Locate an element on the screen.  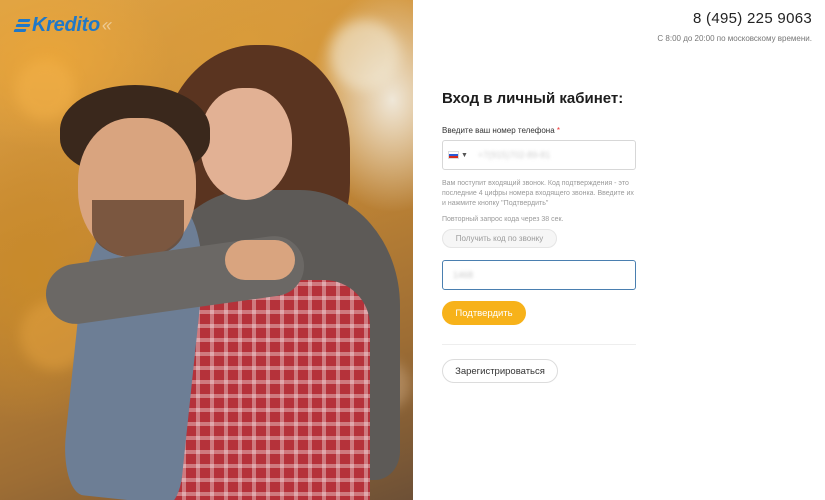
get-code-button: Получить код по звонку is located at coordinates (499, 238).